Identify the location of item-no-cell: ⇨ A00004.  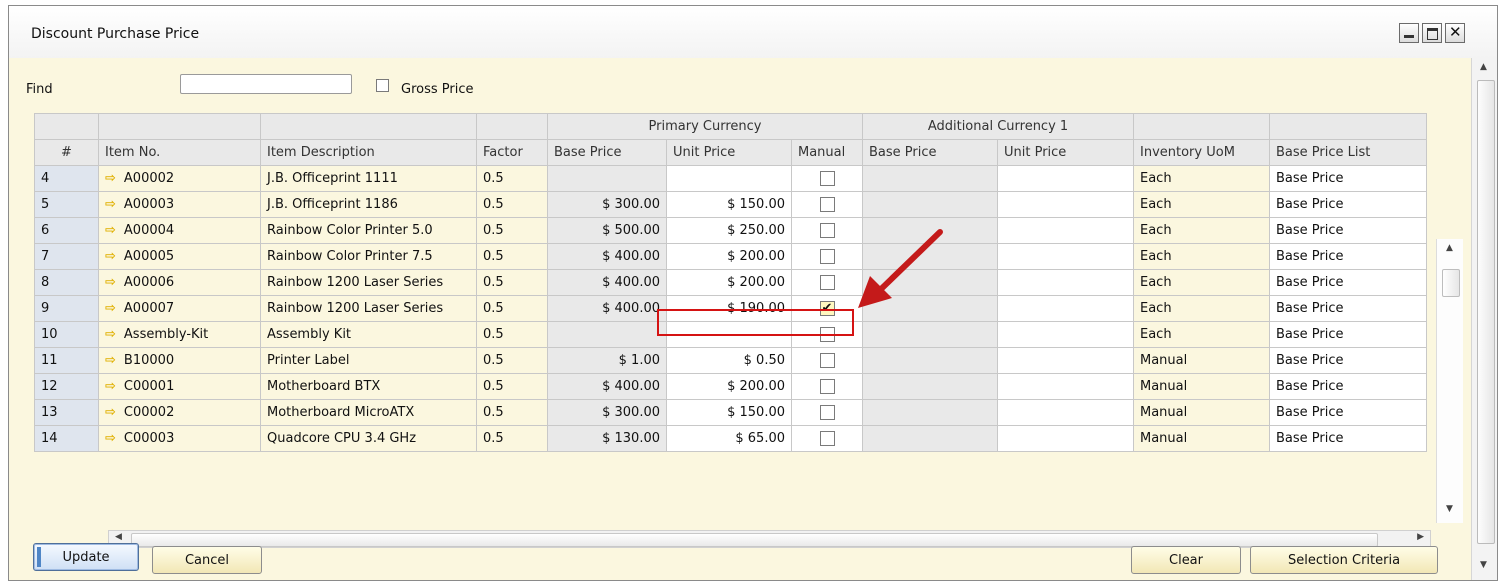
(179, 230).